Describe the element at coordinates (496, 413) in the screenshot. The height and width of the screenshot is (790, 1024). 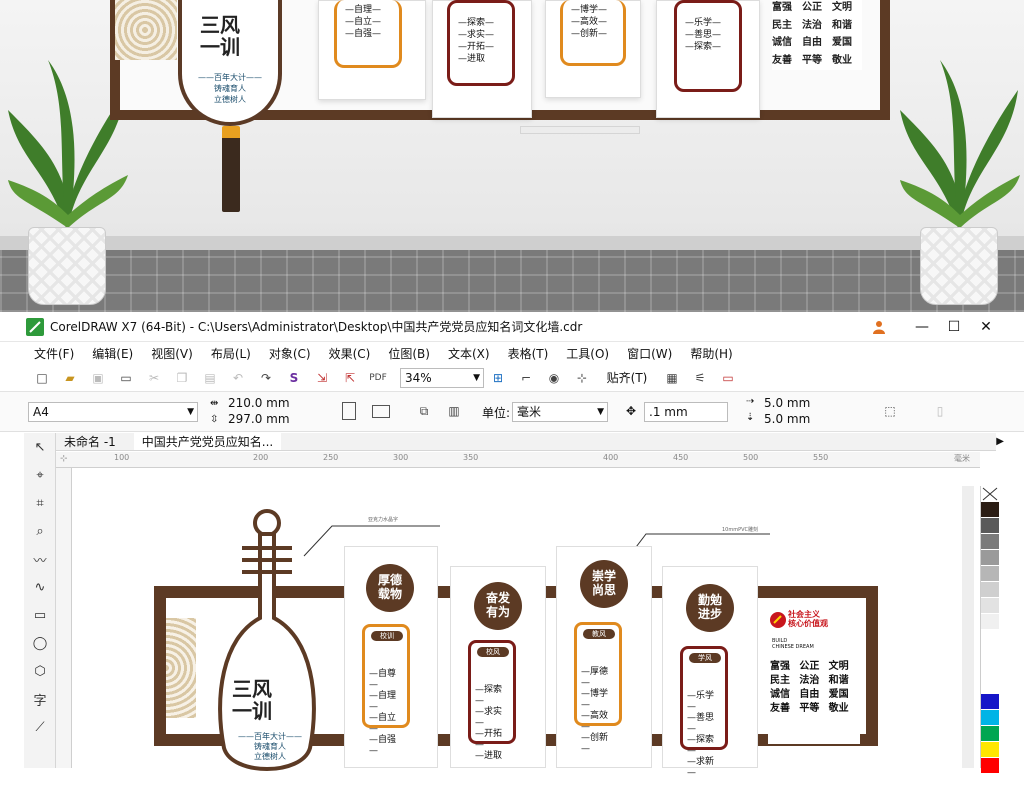
I see `units-label: 单位:` at that location.